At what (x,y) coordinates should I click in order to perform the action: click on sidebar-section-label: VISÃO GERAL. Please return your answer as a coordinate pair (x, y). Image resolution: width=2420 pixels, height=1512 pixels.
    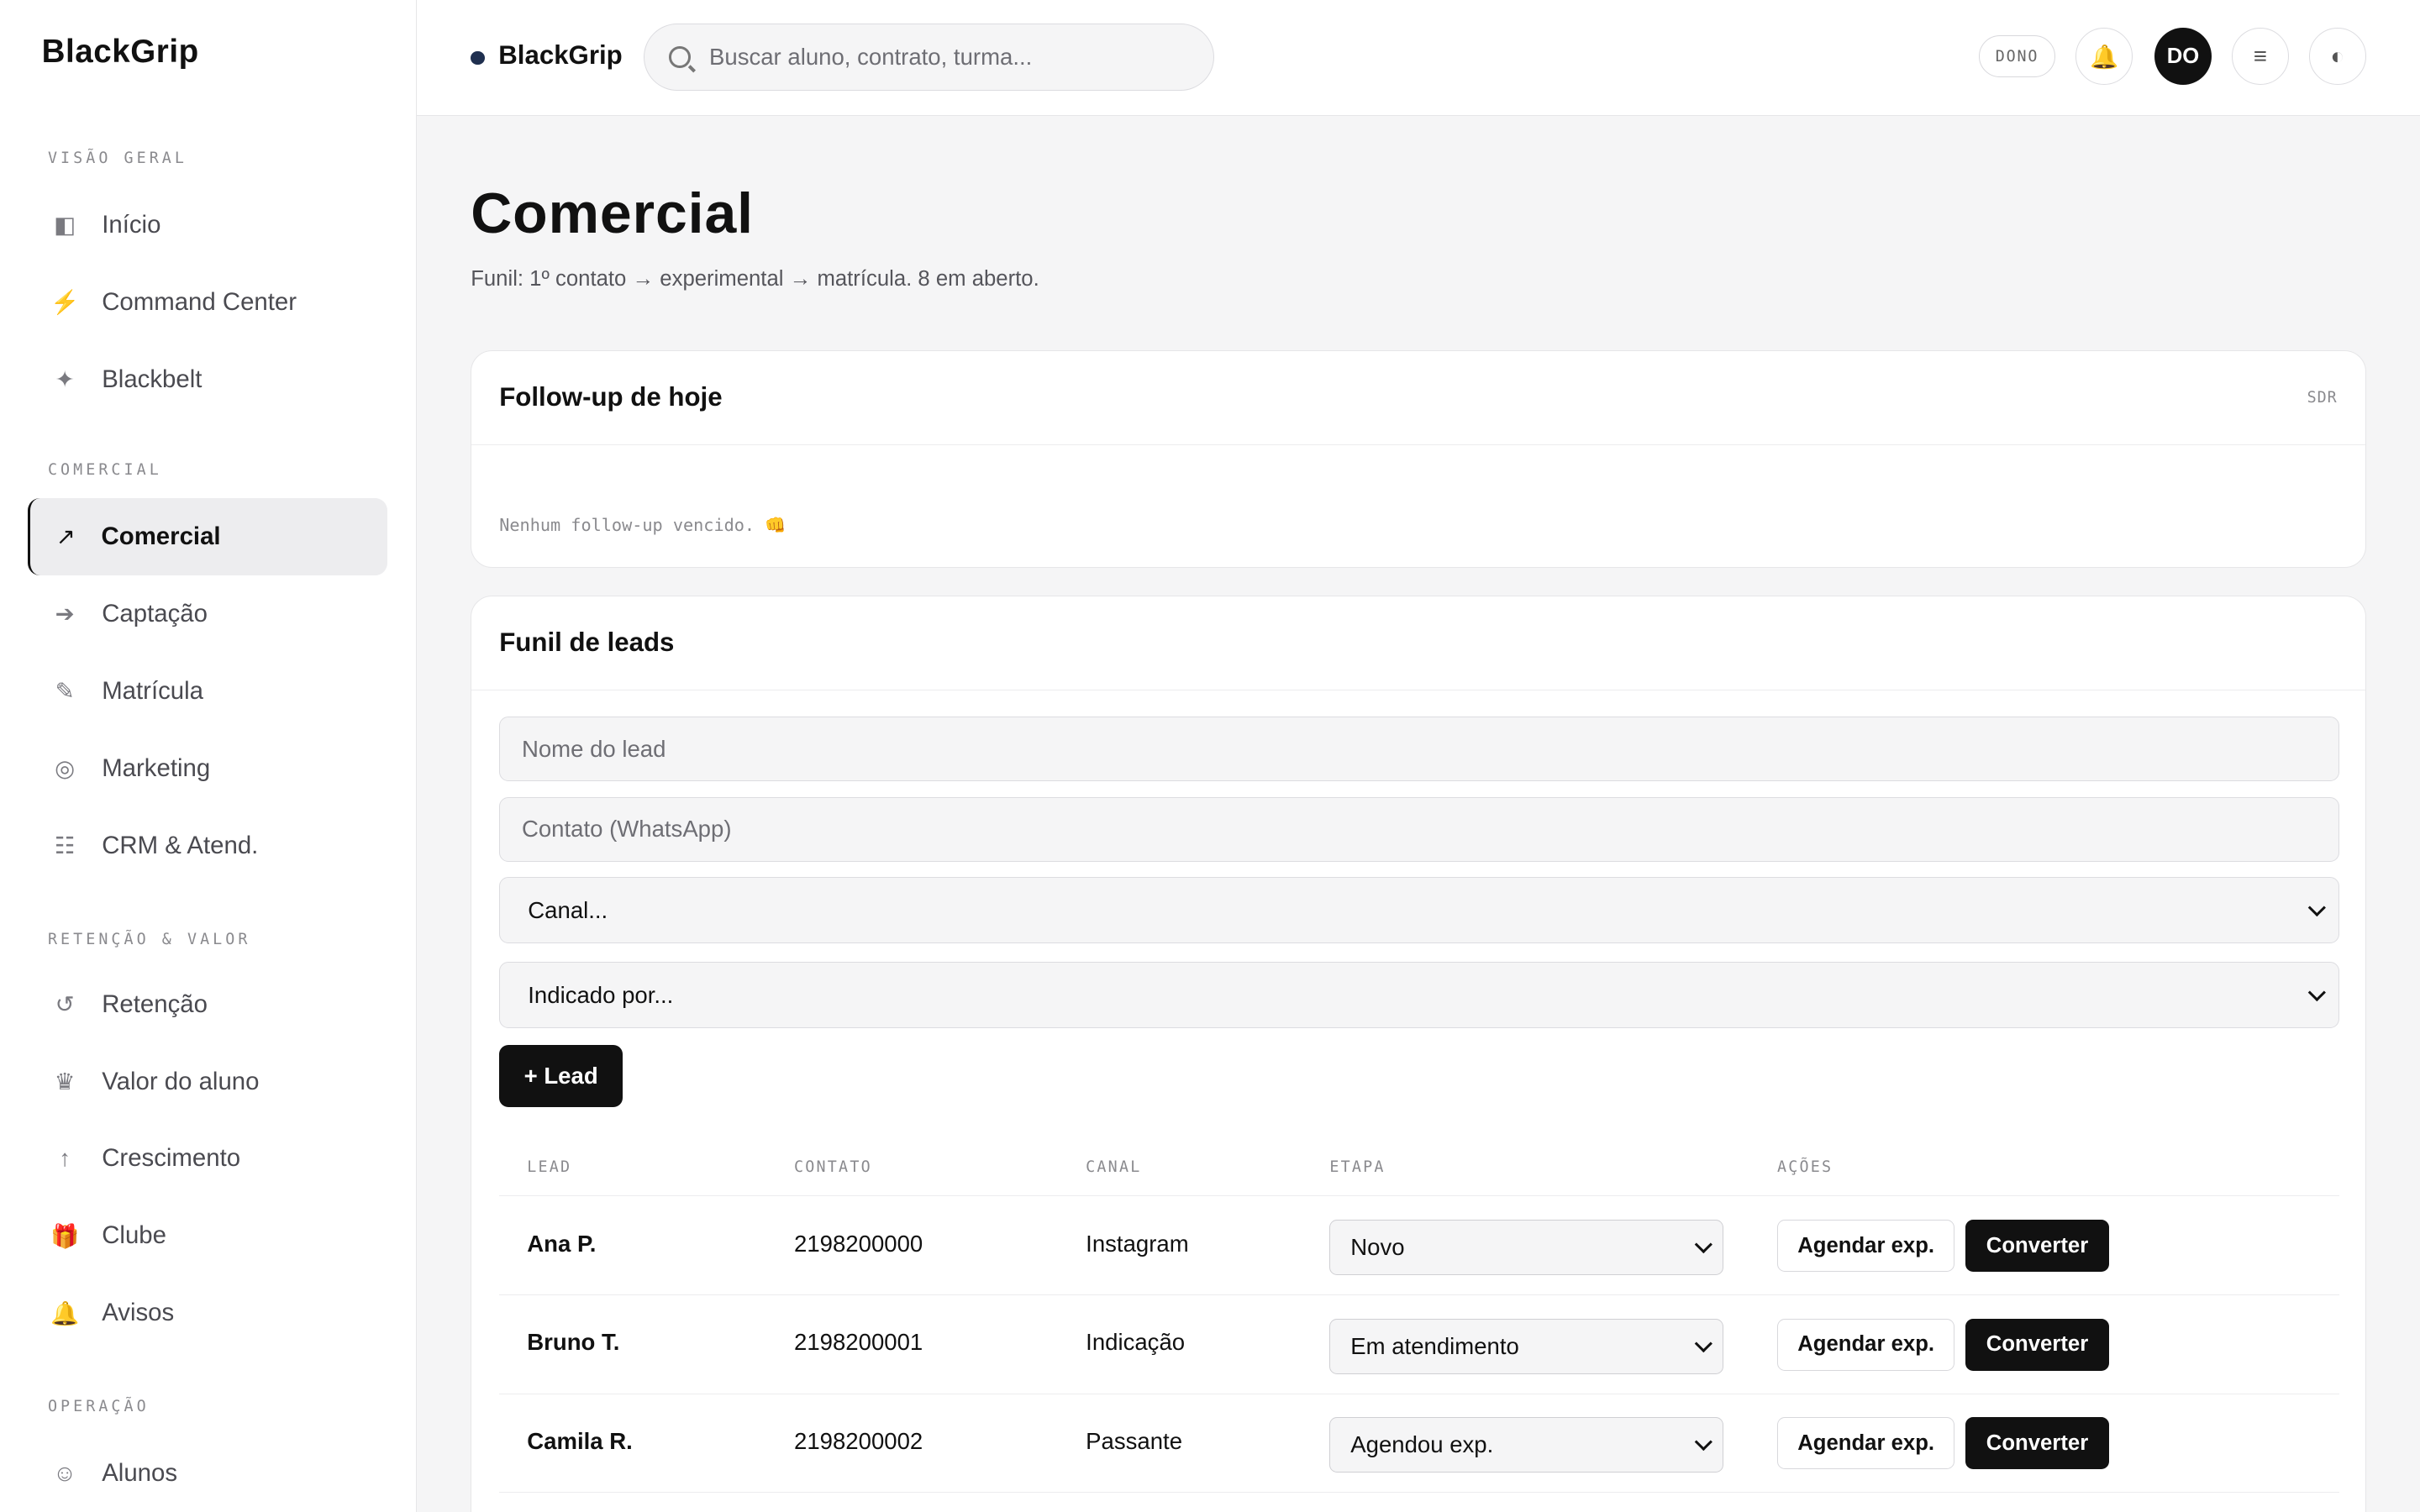
    Looking at the image, I should click on (117, 159).